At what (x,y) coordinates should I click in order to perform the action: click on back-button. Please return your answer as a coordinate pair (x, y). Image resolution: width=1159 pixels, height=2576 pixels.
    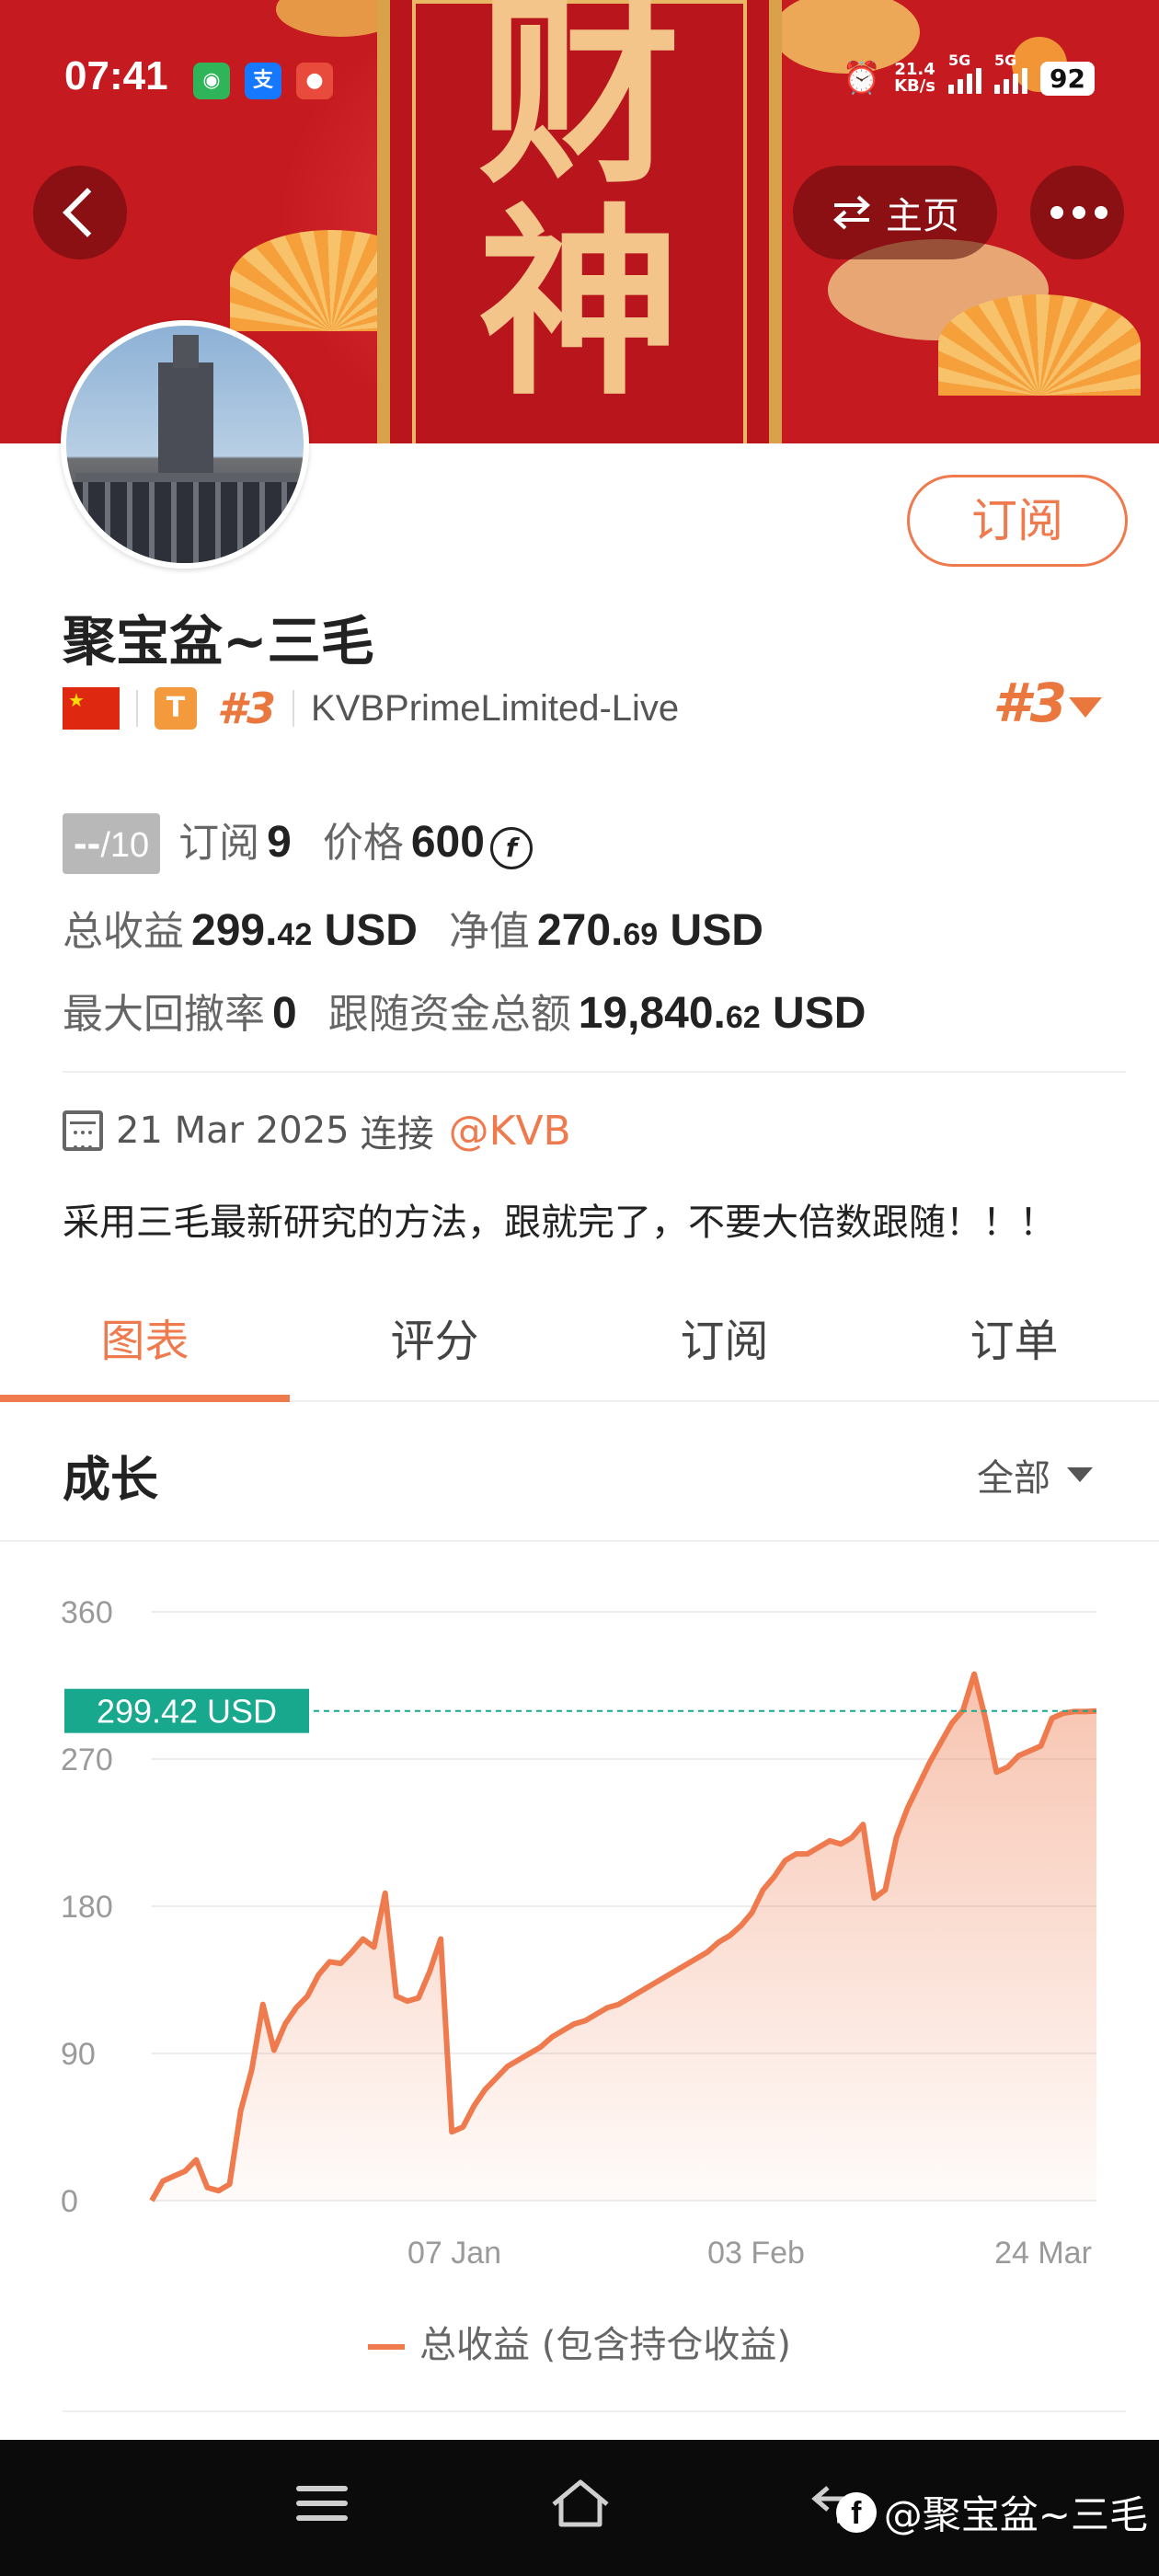
    Looking at the image, I should click on (80, 212).